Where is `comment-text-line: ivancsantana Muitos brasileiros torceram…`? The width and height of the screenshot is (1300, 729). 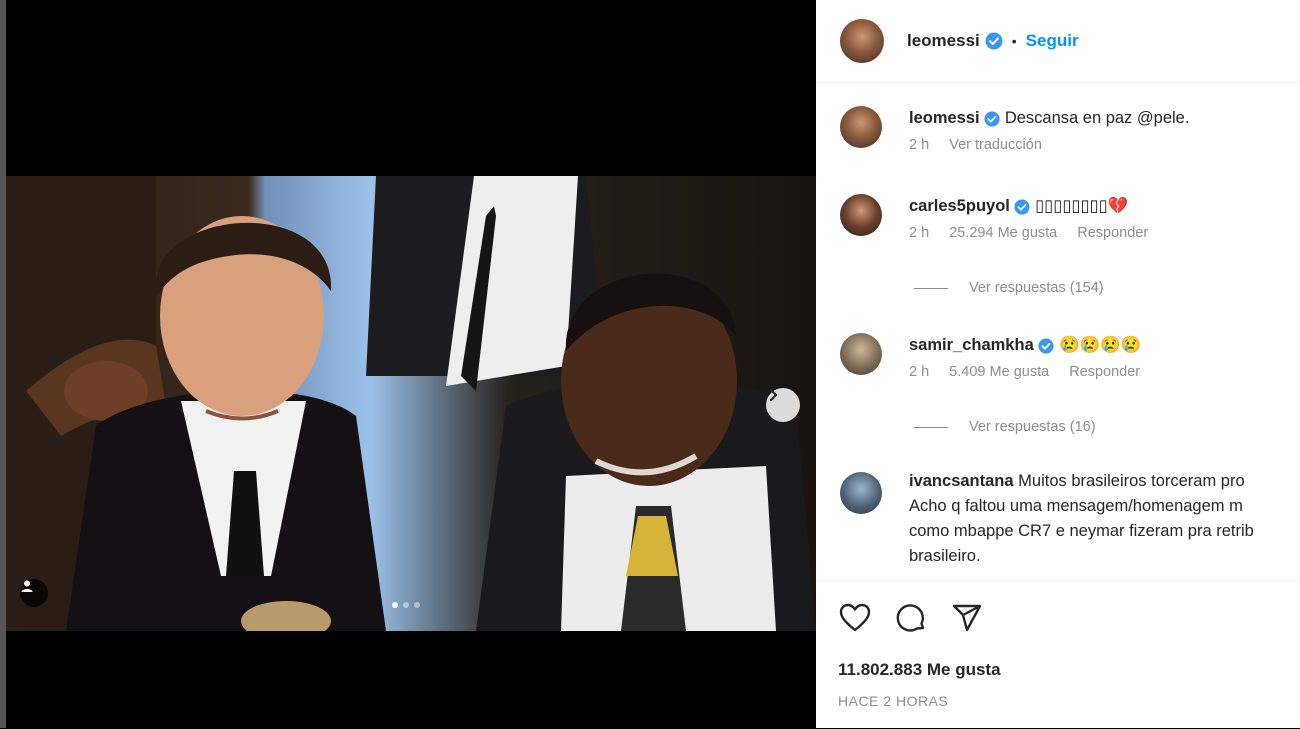 comment-text-line: ivancsantana Muitos brasileiros torceram… is located at coordinates (1104, 481).